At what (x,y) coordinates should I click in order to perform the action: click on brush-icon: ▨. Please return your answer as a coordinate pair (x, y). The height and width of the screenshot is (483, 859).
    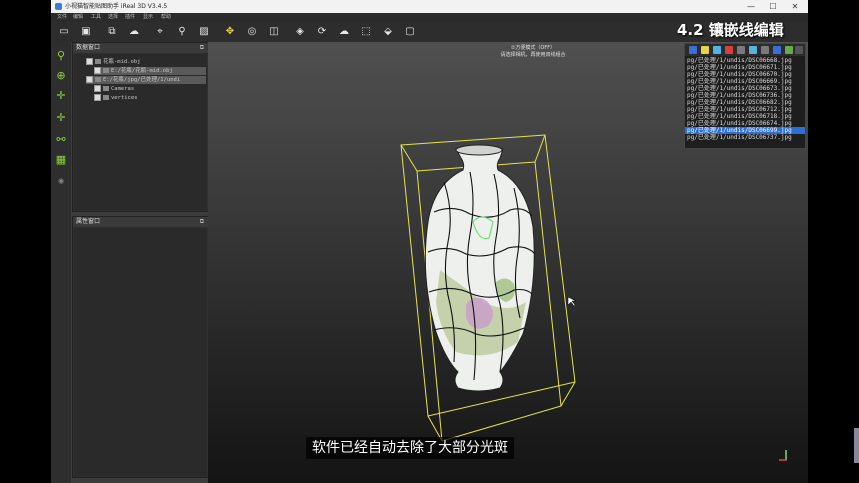
    Looking at the image, I should click on (204, 32).